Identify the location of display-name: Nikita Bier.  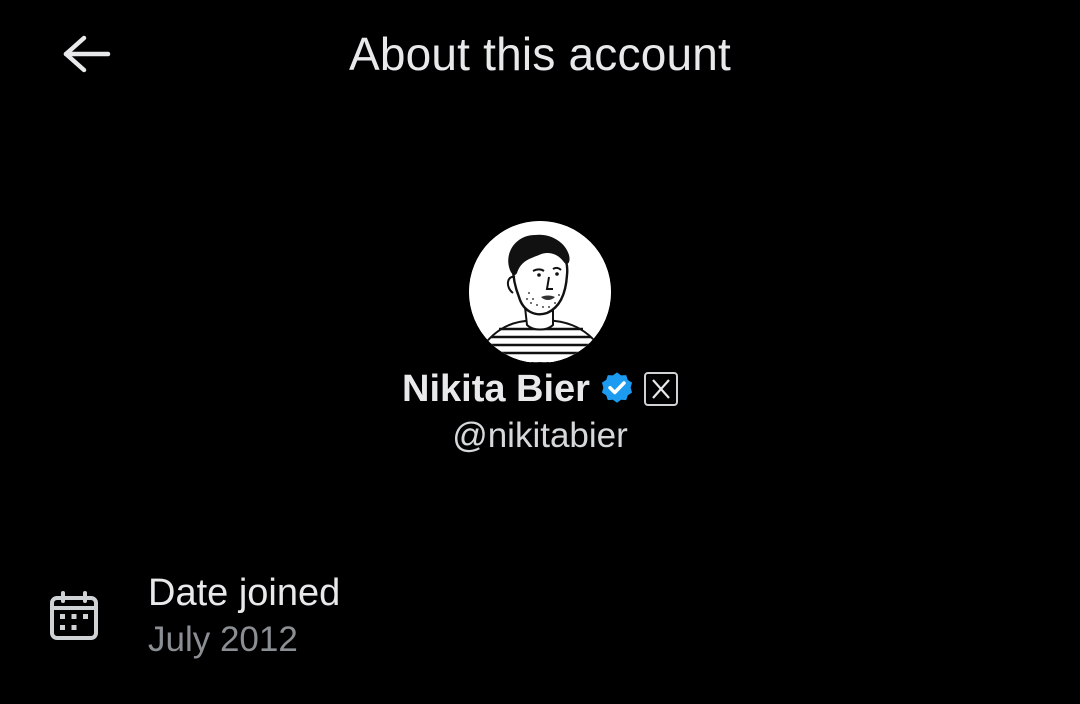
(496, 389).